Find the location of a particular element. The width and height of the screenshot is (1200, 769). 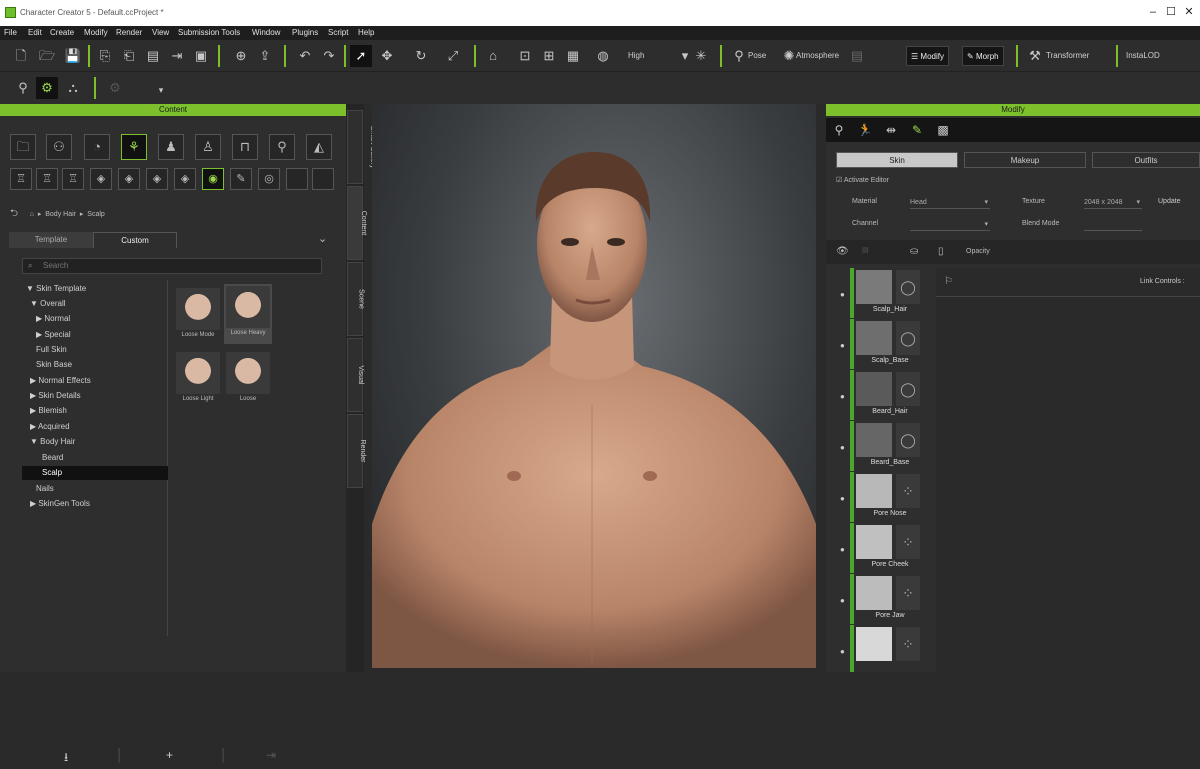

accessory-icon: ♙ is located at coordinates (208, 147).